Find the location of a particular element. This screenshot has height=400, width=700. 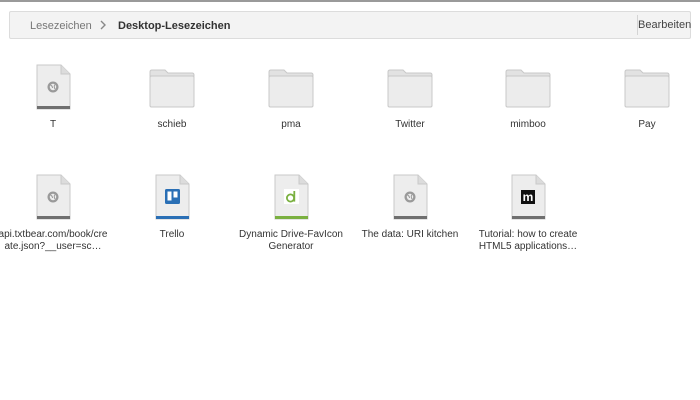

breadcrumb-root: Lesezeichen is located at coordinates (61, 26).